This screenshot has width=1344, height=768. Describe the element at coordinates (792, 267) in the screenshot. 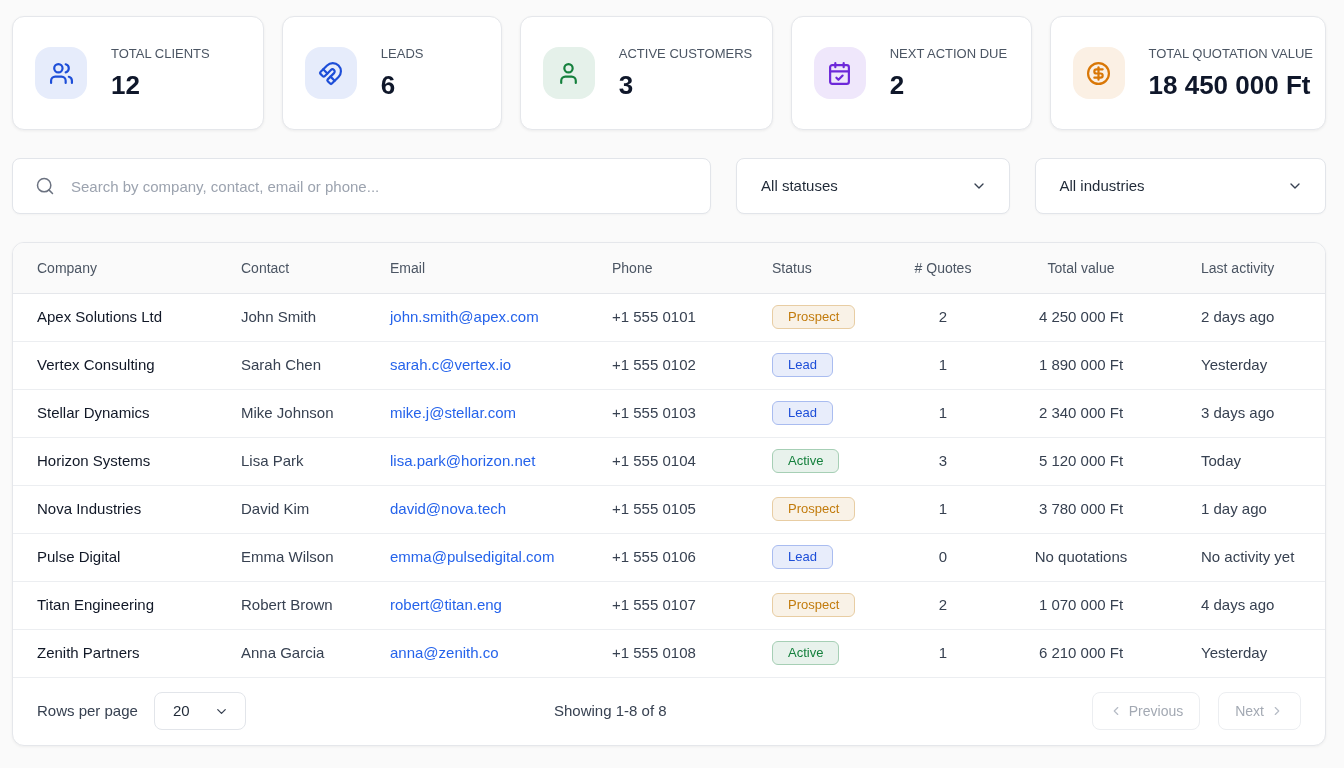

I see `column-header: Status` at that location.